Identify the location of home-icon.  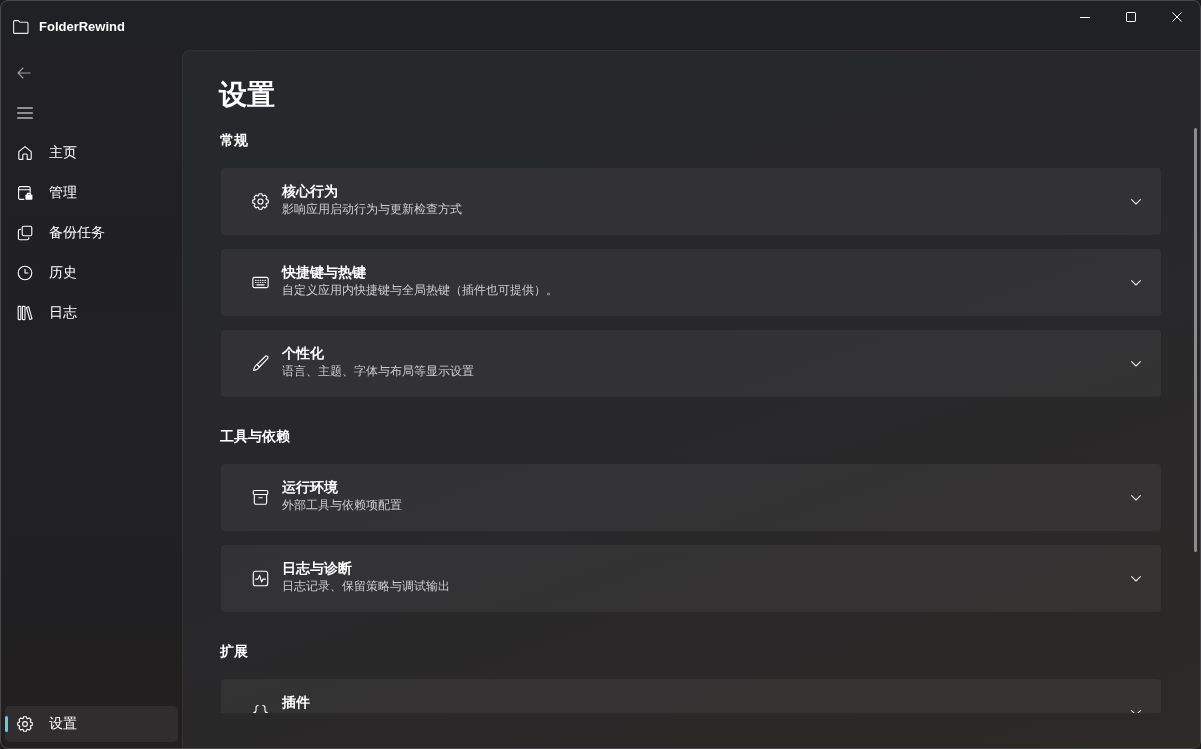
(25, 153).